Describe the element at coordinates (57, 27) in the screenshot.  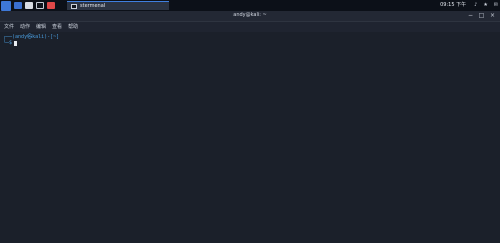
I see `menu-view: 查看` at that location.